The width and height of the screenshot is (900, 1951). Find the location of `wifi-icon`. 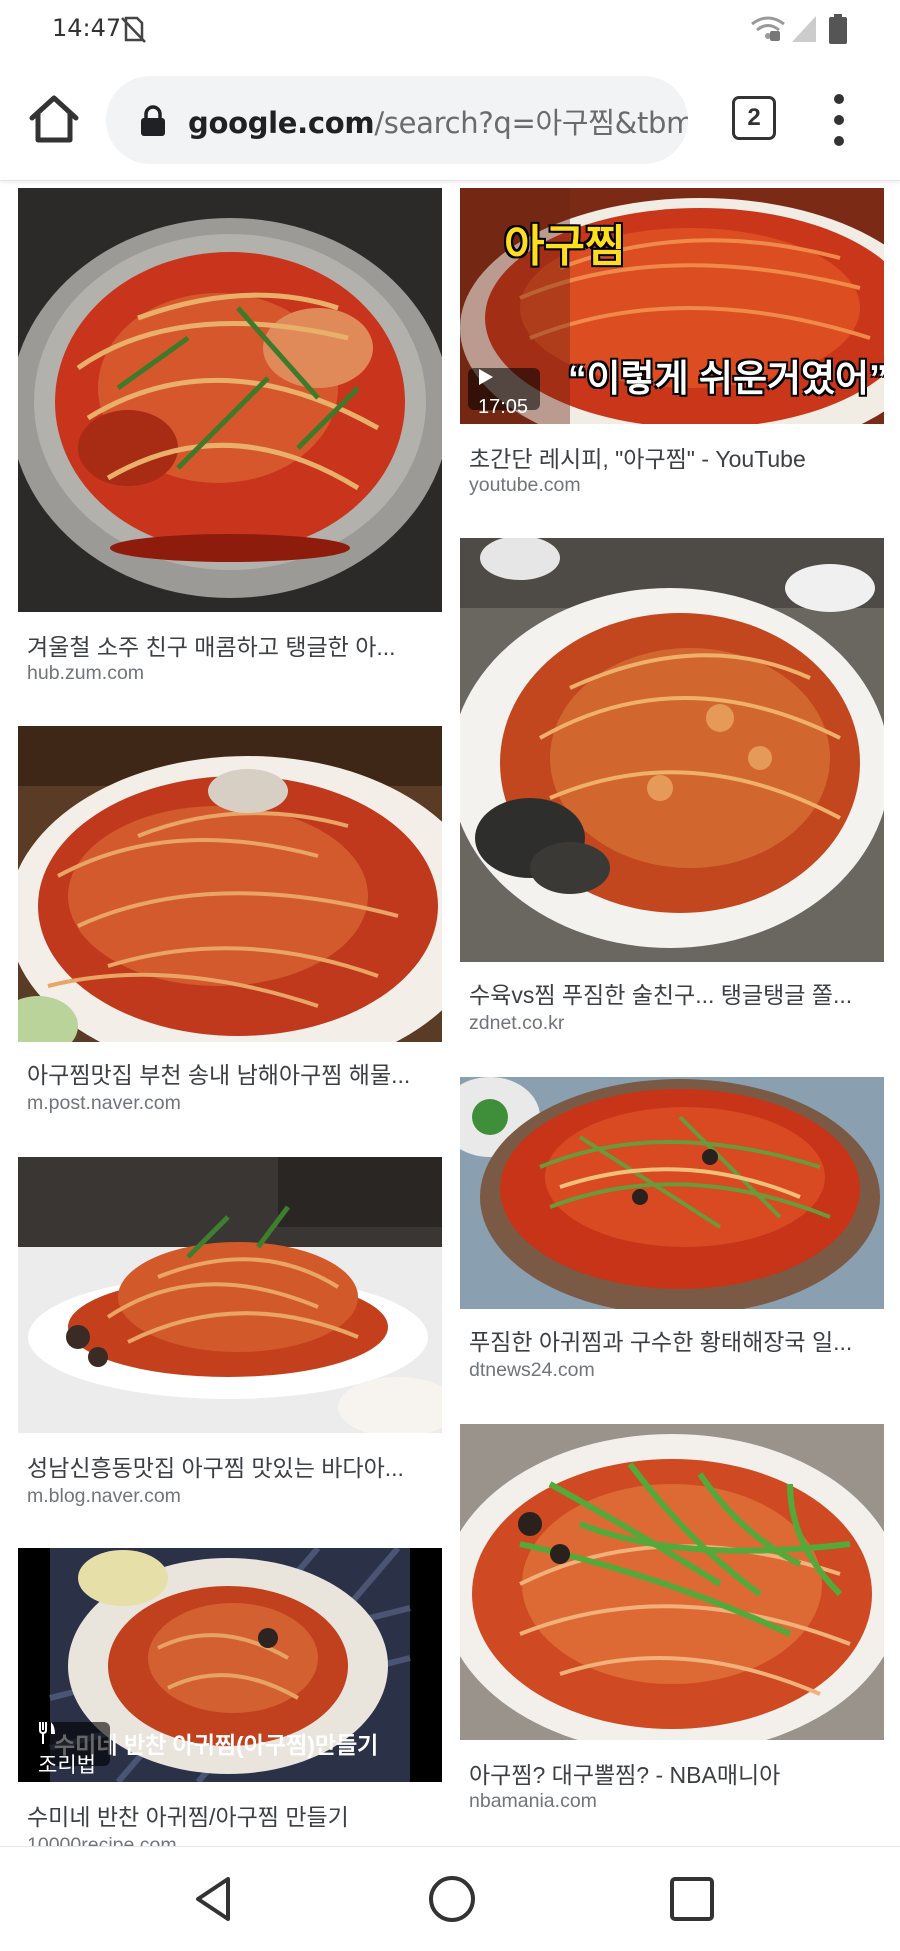

wifi-icon is located at coordinates (768, 28).